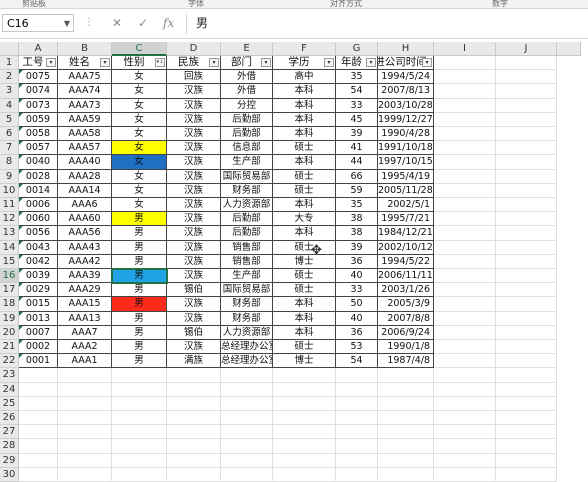  Describe the element at coordinates (85, 162) in the screenshot. I see `name-cell: AAA40` at that location.